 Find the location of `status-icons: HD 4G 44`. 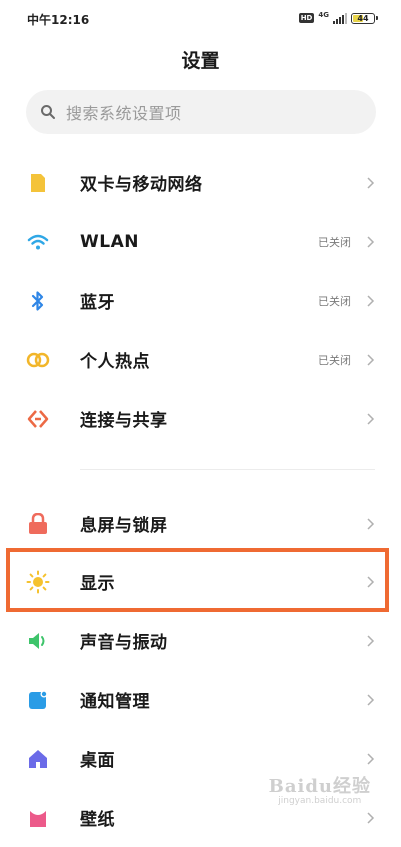

status-icons: HD 4G 44 is located at coordinates (338, 18).